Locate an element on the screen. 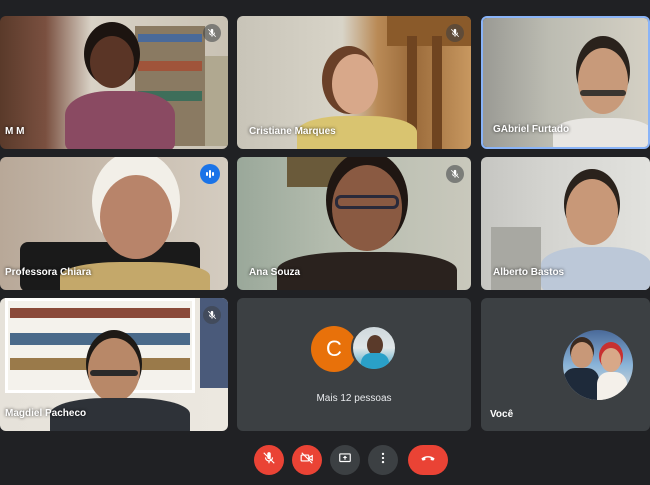  more-participants-tile: C Mais 12 pessoas is located at coordinates (354, 364).